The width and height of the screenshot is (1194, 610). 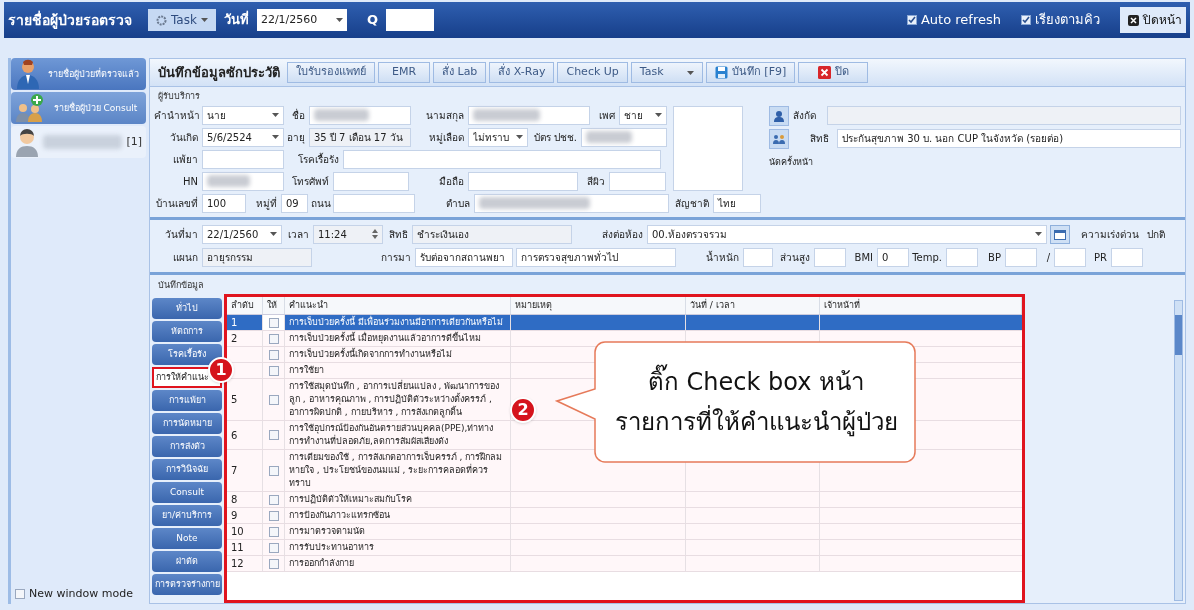 What do you see at coordinates (492, 234) in the screenshot?
I see `input-field: ชำระเงินเอง` at bounding box center [492, 234].